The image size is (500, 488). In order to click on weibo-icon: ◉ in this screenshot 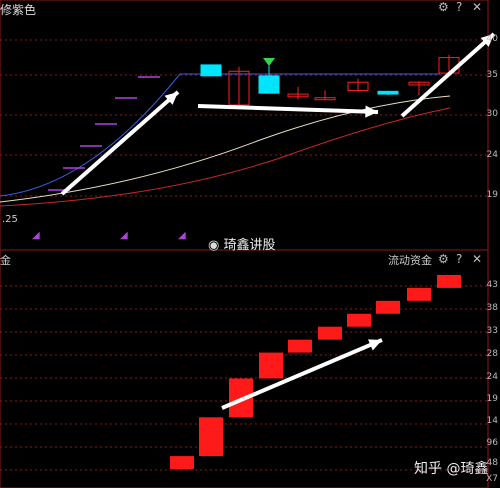, I will do `click(214, 245)`.